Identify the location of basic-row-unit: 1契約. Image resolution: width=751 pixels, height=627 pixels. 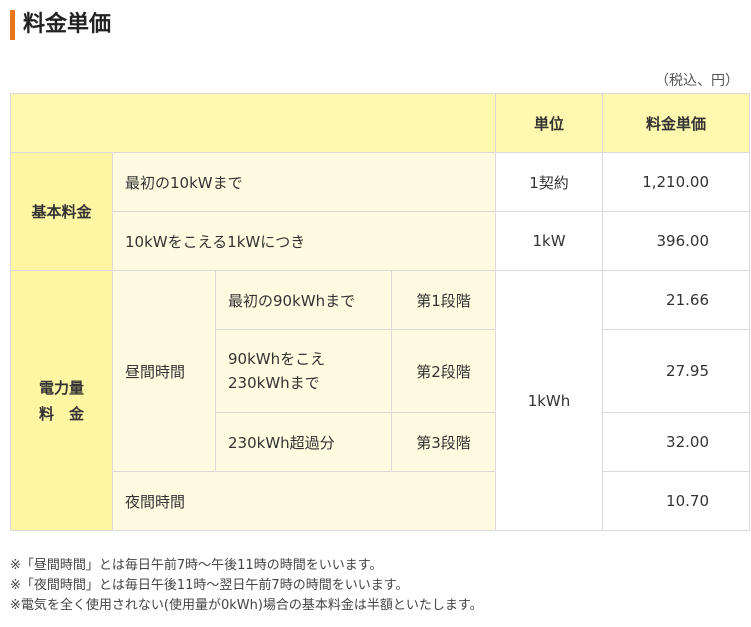
(549, 182).